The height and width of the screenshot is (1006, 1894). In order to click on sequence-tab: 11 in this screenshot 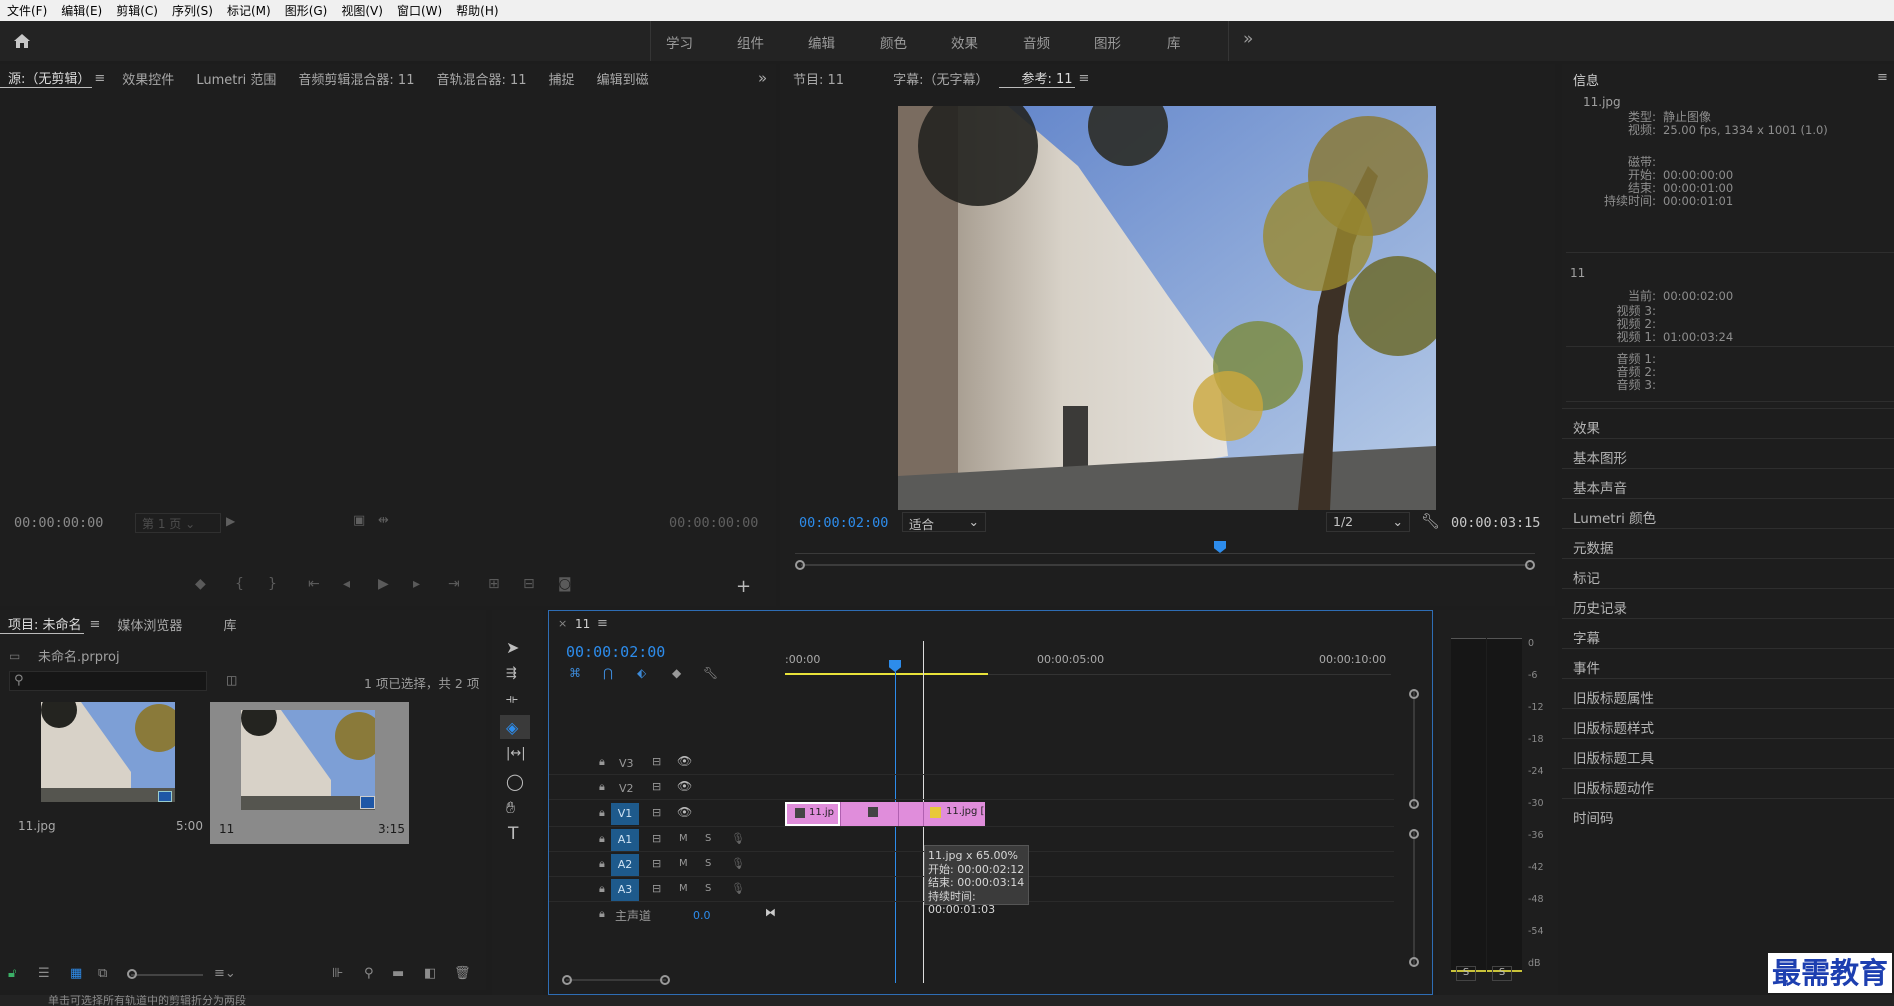, I will do `click(582, 624)`.